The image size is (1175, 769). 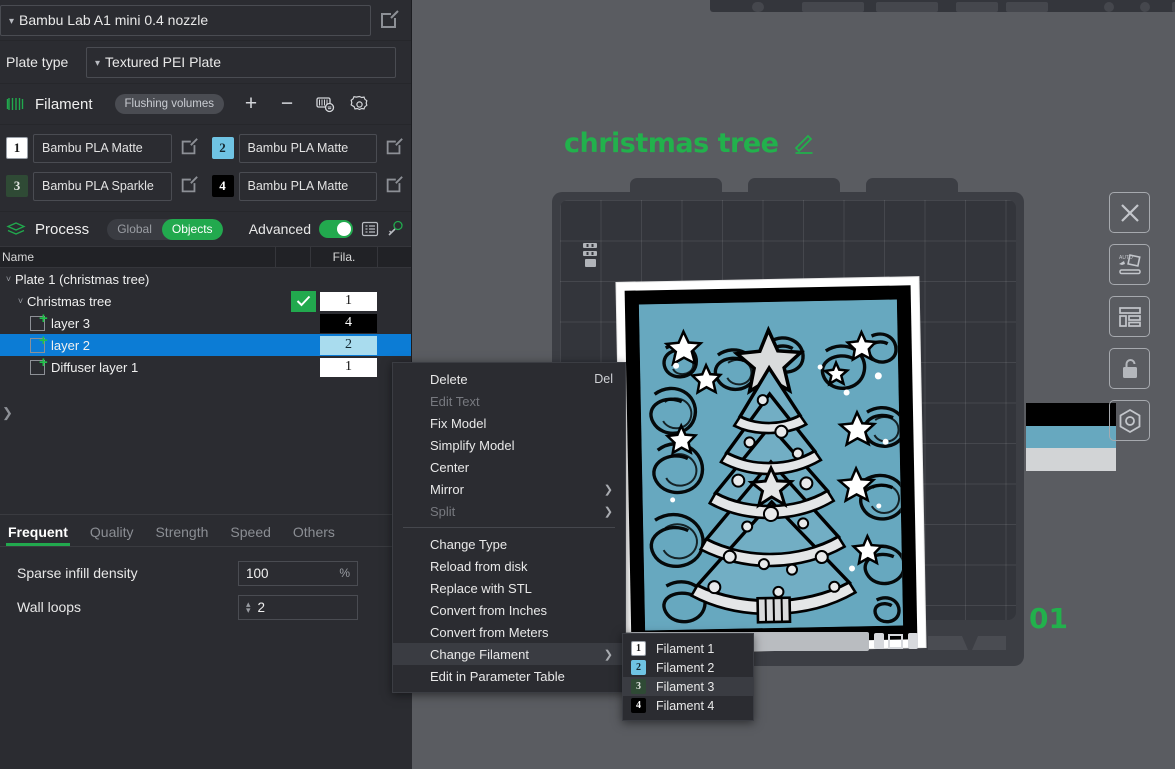 What do you see at coordinates (325, 104) in the screenshot?
I see `sync-ams-icon` at bounding box center [325, 104].